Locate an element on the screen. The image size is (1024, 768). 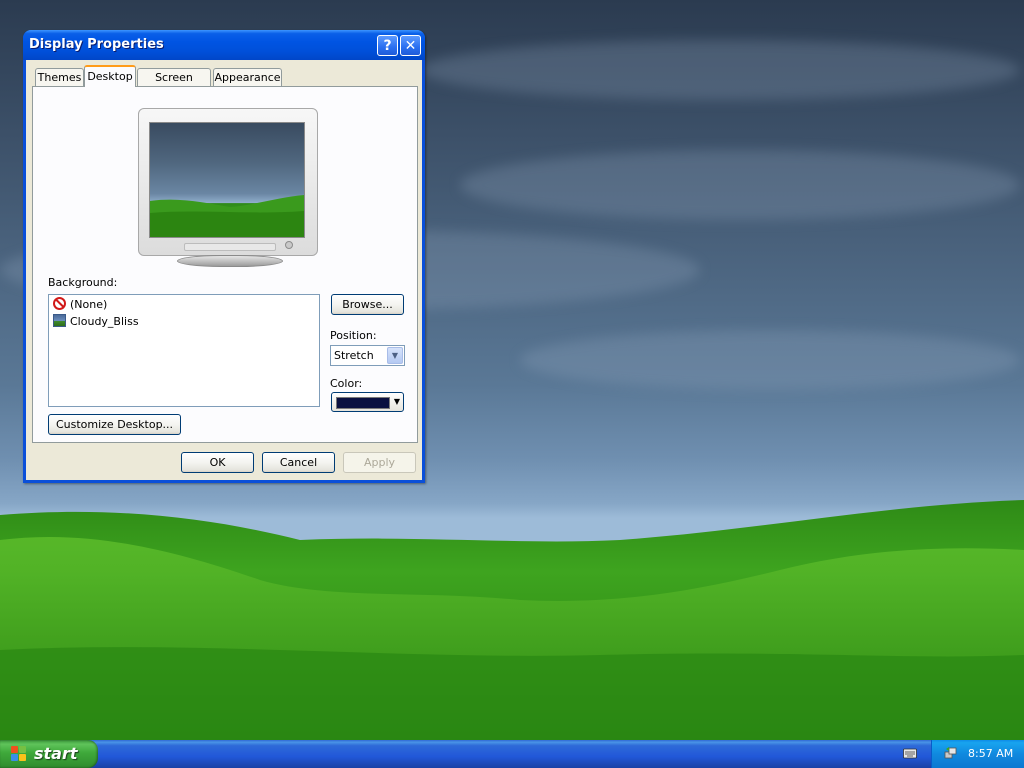
tab-screen-saver: Screen Saver is located at coordinates (174, 84).